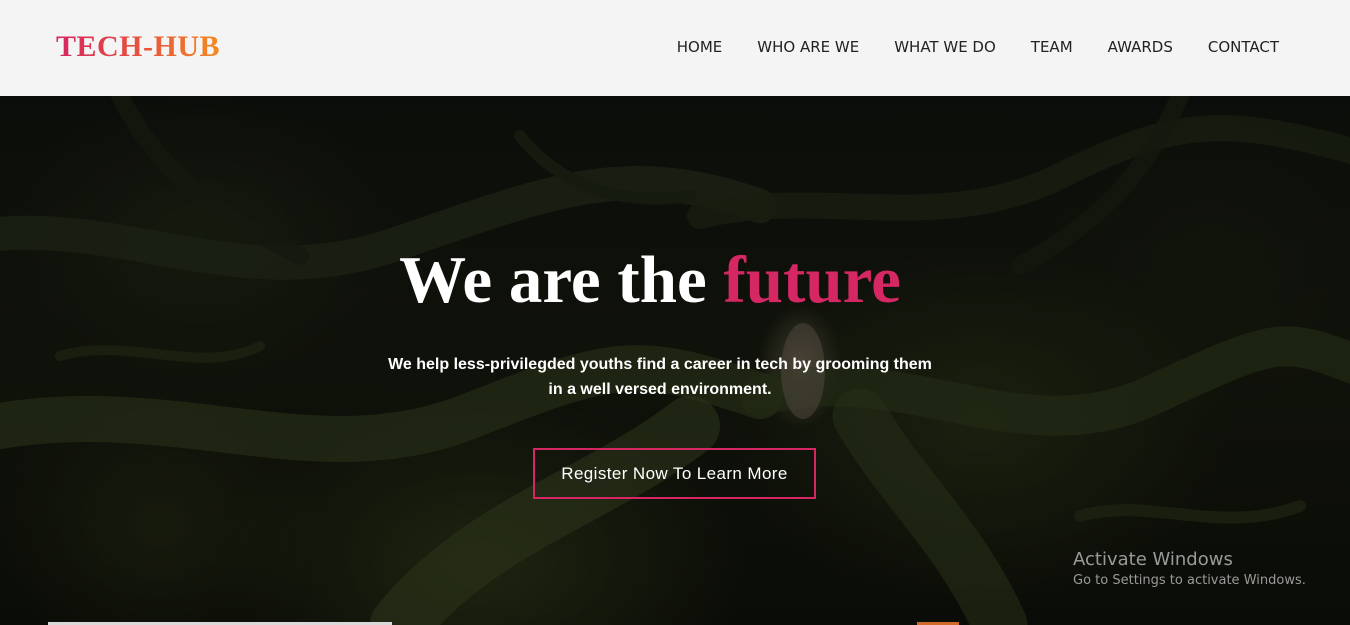  What do you see at coordinates (945, 47) in the screenshot?
I see `nav-link-what-we-do: WHAT WE DO` at bounding box center [945, 47].